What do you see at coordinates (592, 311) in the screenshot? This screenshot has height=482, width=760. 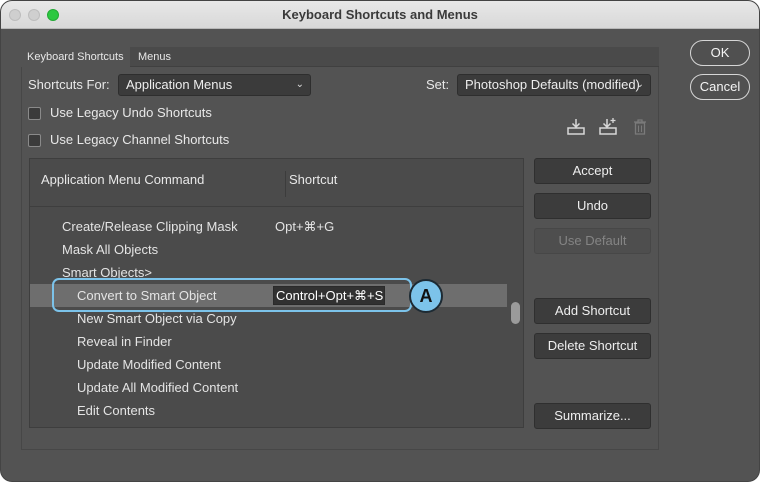 I see `add-shortcut-button: Add Shortcut` at bounding box center [592, 311].